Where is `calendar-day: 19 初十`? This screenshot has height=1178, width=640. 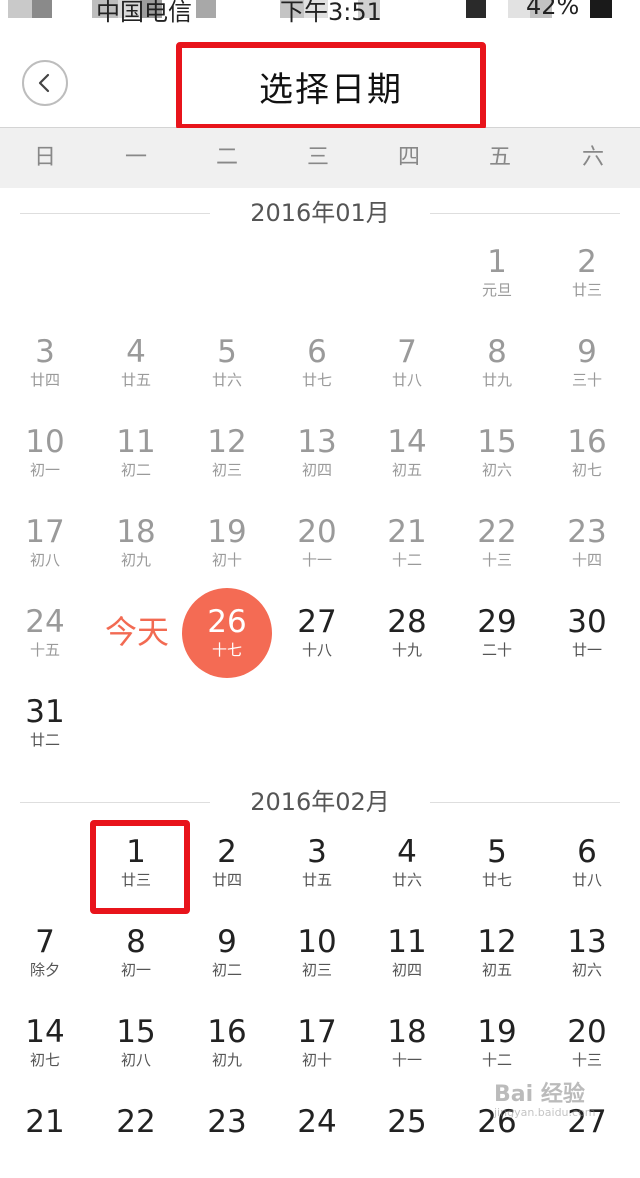
calendar-day: 19 初十 is located at coordinates (227, 543).